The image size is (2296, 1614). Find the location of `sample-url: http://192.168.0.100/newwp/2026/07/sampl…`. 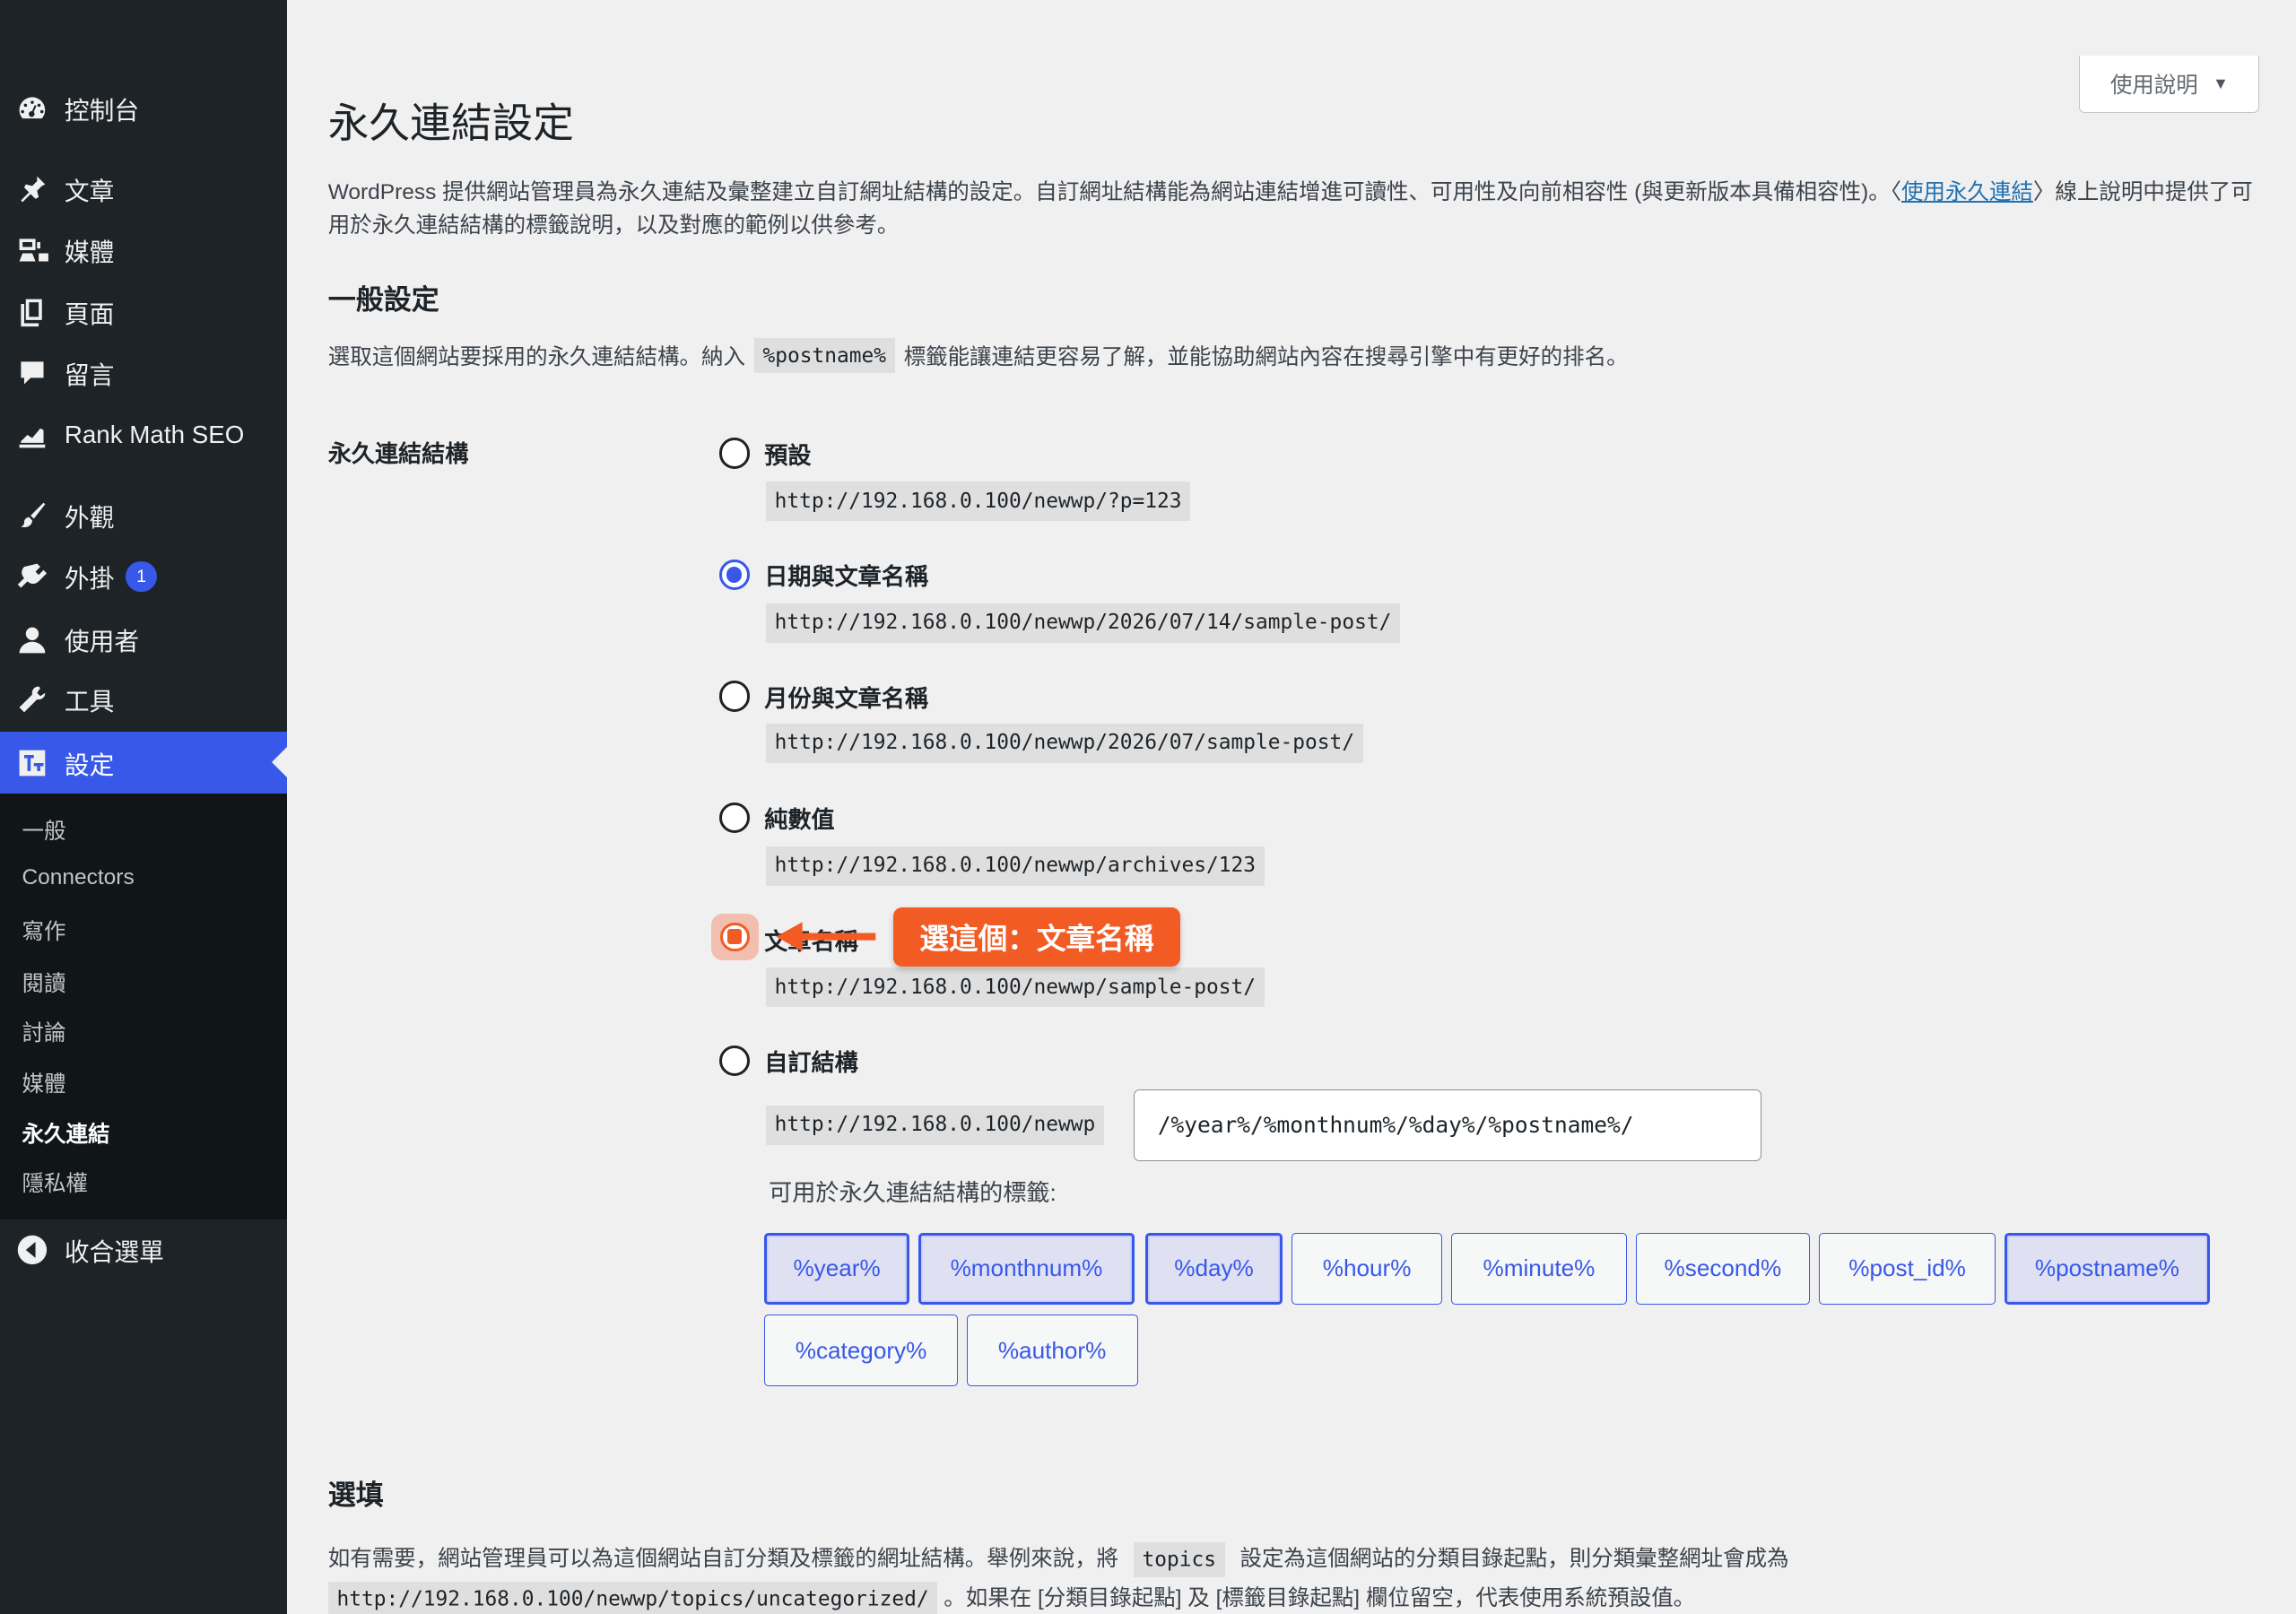

sample-url: http://192.168.0.100/newwp/2026/07/sampl… is located at coordinates (1064, 743).